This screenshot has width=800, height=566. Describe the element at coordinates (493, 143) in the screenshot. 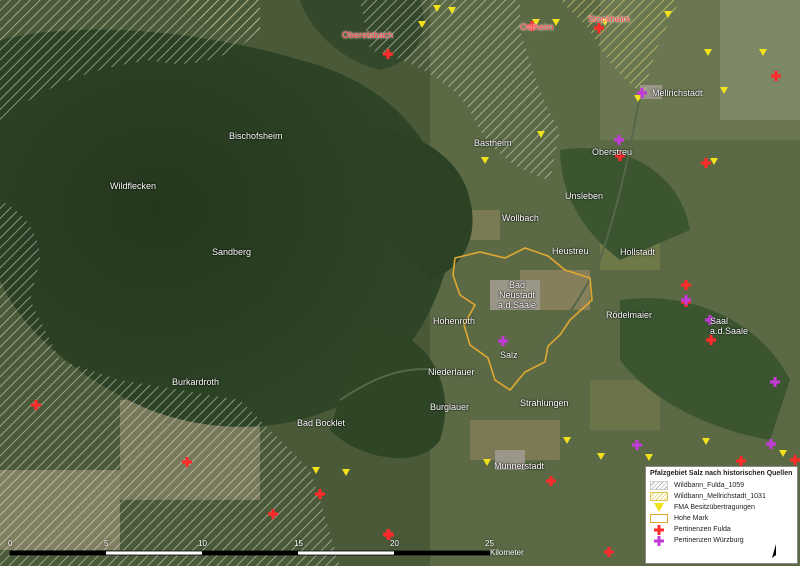

I see `place-label-bastheim: Bastheim` at that location.